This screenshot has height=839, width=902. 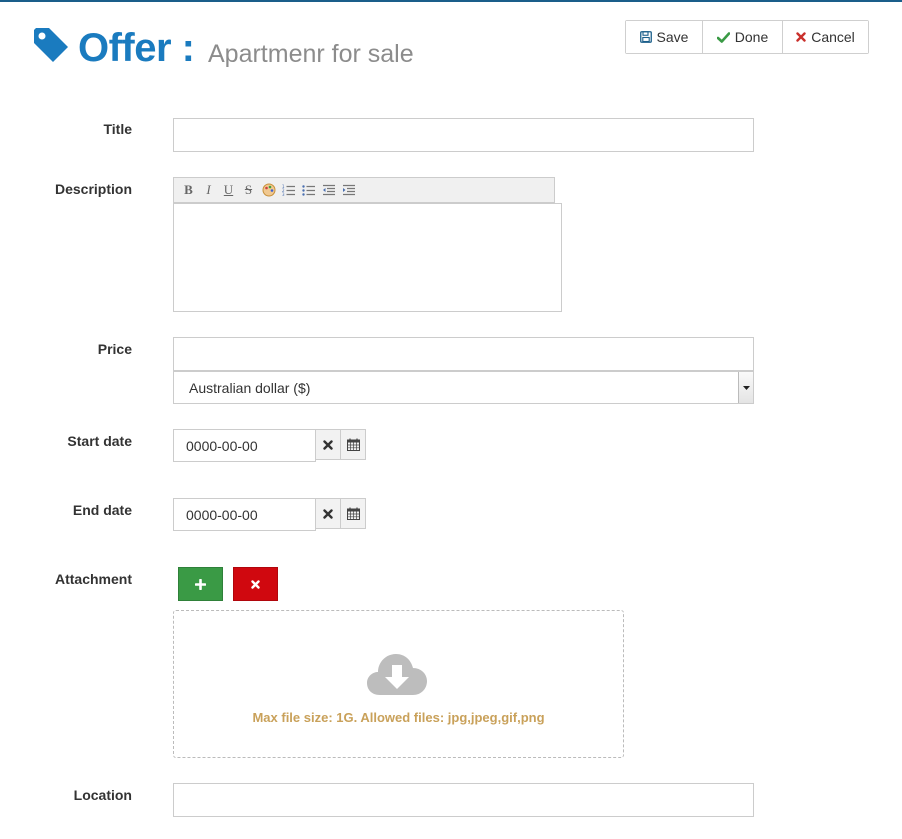 What do you see at coordinates (367, 257) in the screenshot?
I see `description-editor` at bounding box center [367, 257].